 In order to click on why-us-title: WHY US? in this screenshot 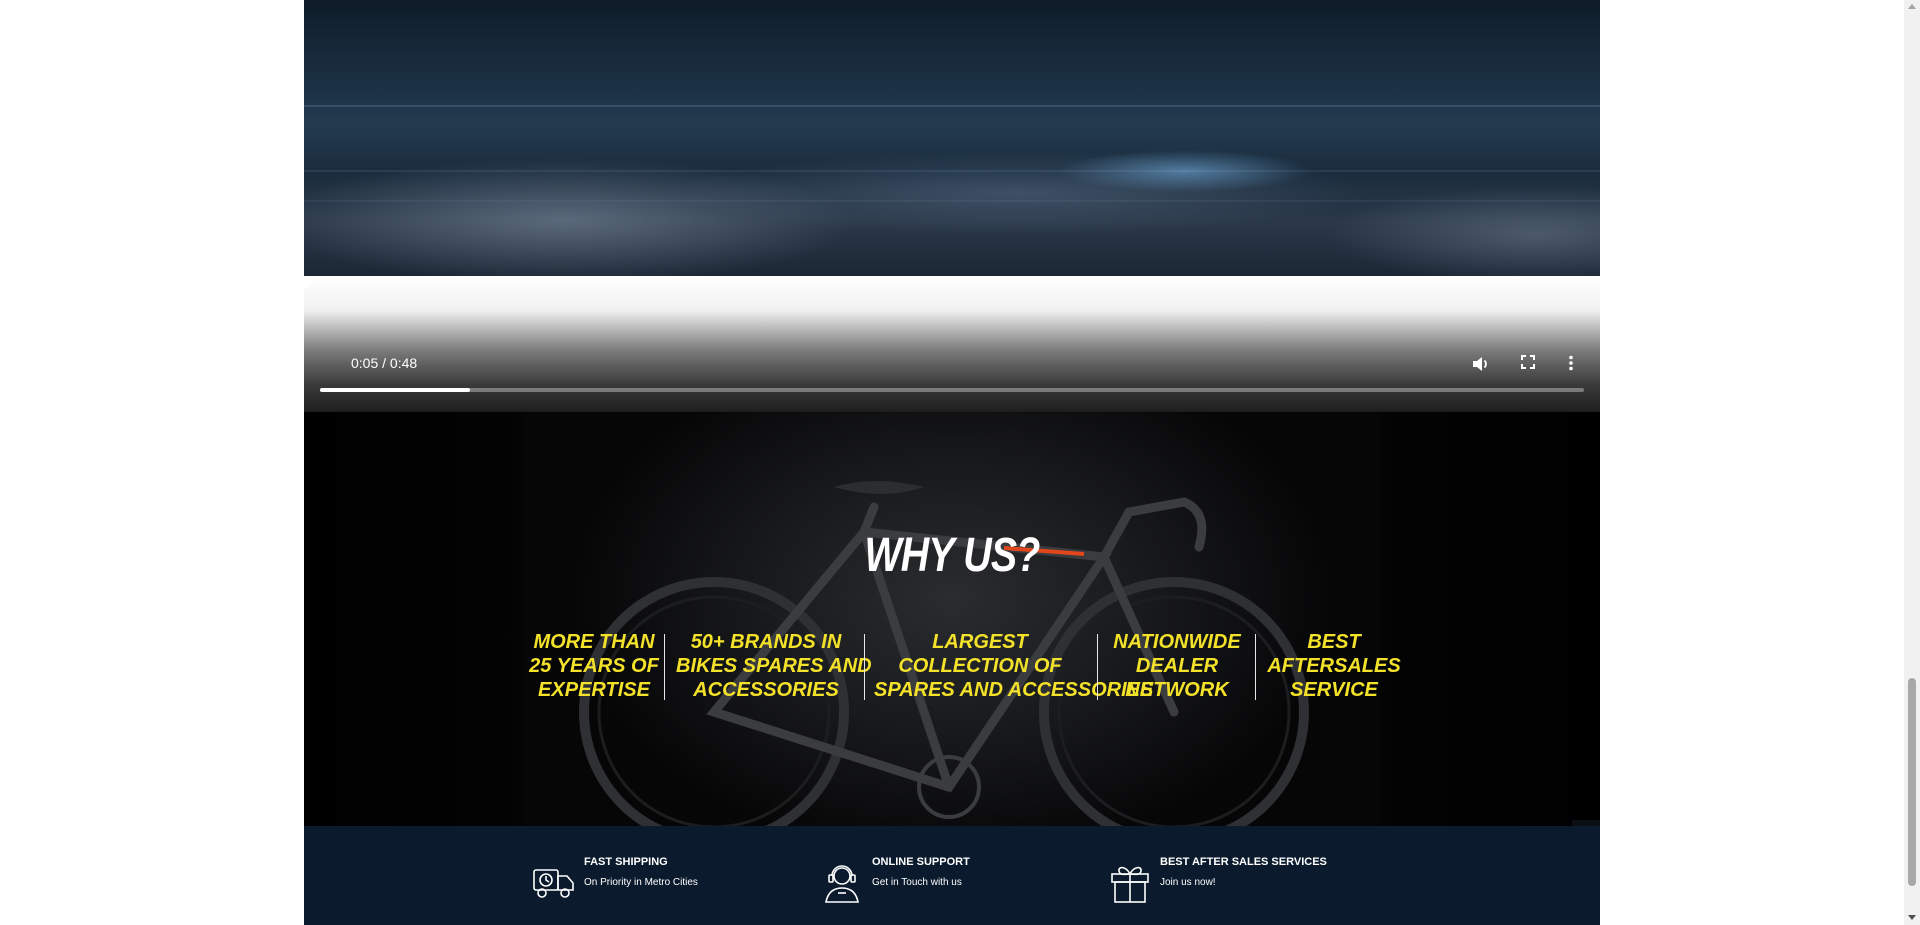, I will do `click(952, 555)`.